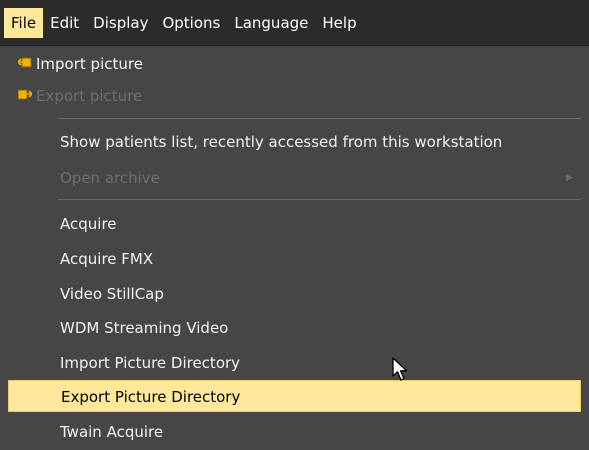 This screenshot has height=450, width=589. I want to click on menu-item-open-archive: Open archive ▶, so click(294, 178).